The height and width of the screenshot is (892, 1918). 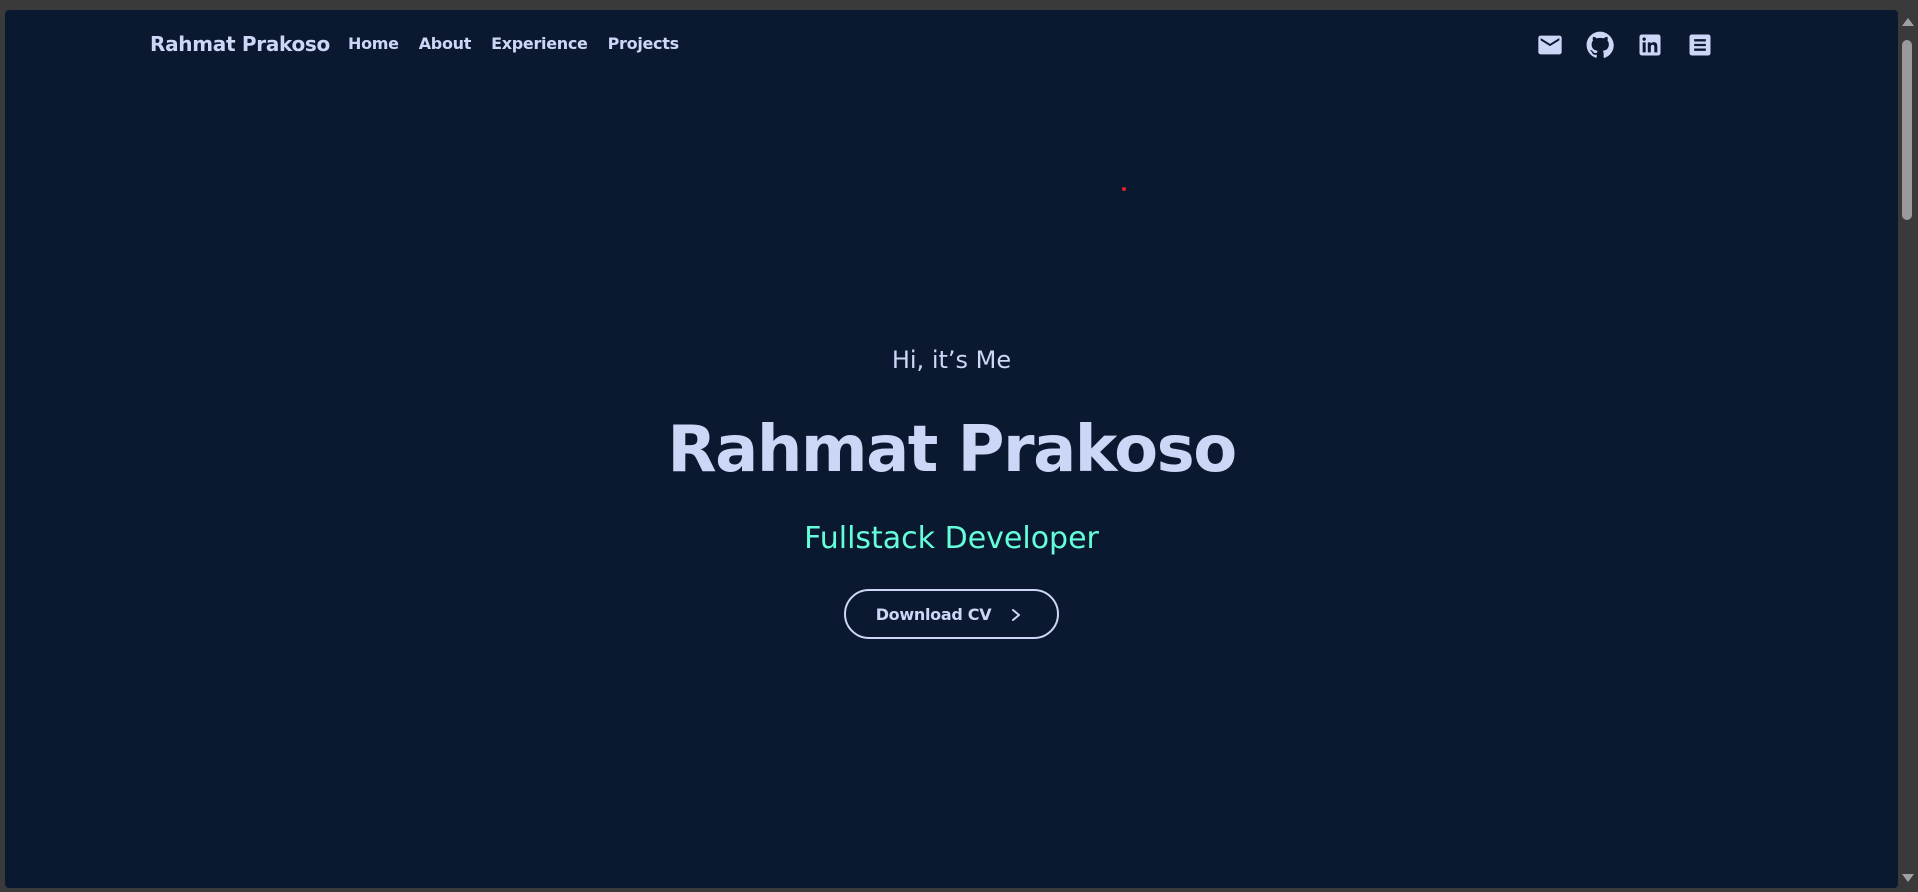 I want to click on download-cv-label: Download CV, so click(x=933, y=614).